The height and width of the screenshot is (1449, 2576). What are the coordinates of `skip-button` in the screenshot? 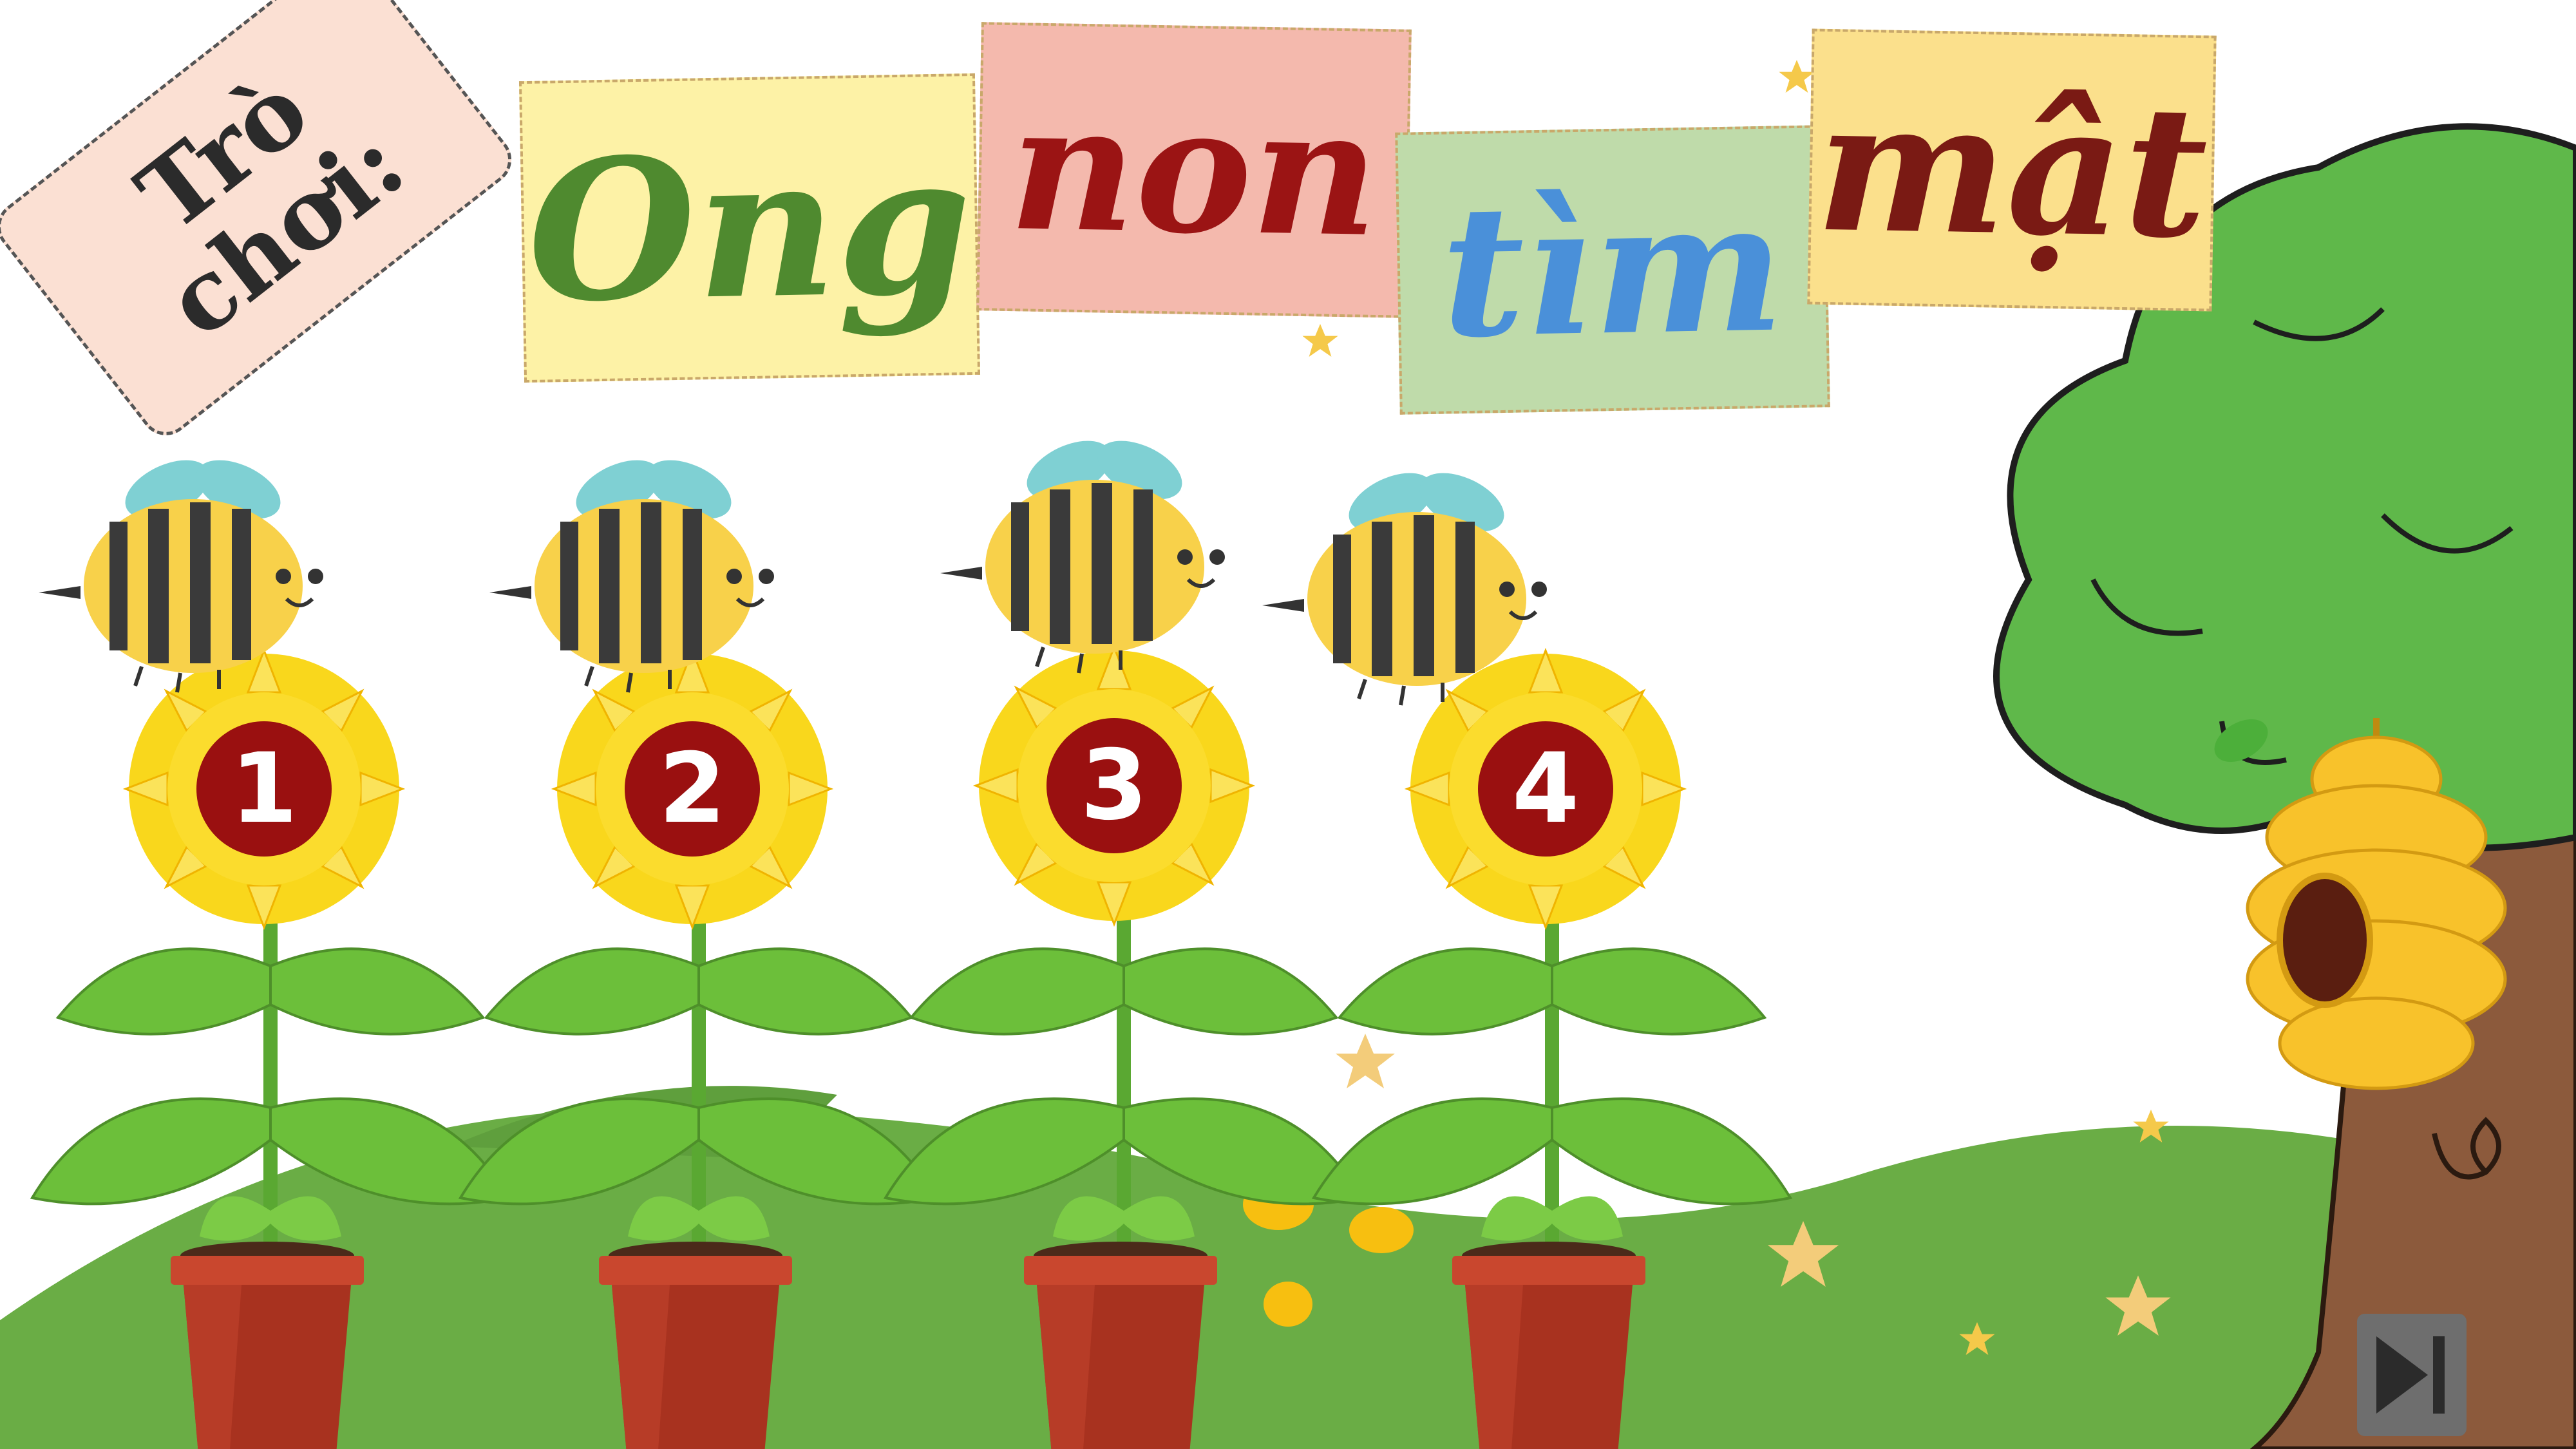 It's located at (2412, 1375).